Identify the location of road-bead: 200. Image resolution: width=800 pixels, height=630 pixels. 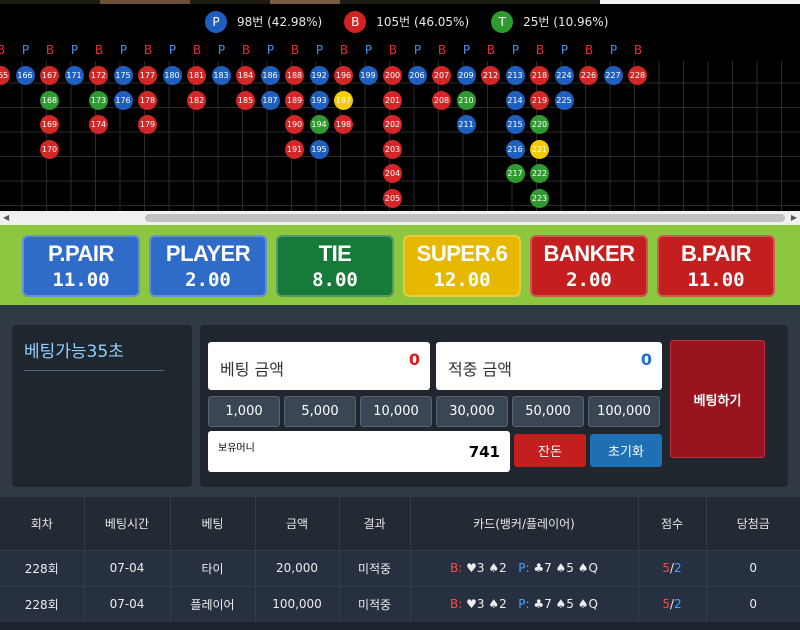
(392, 75).